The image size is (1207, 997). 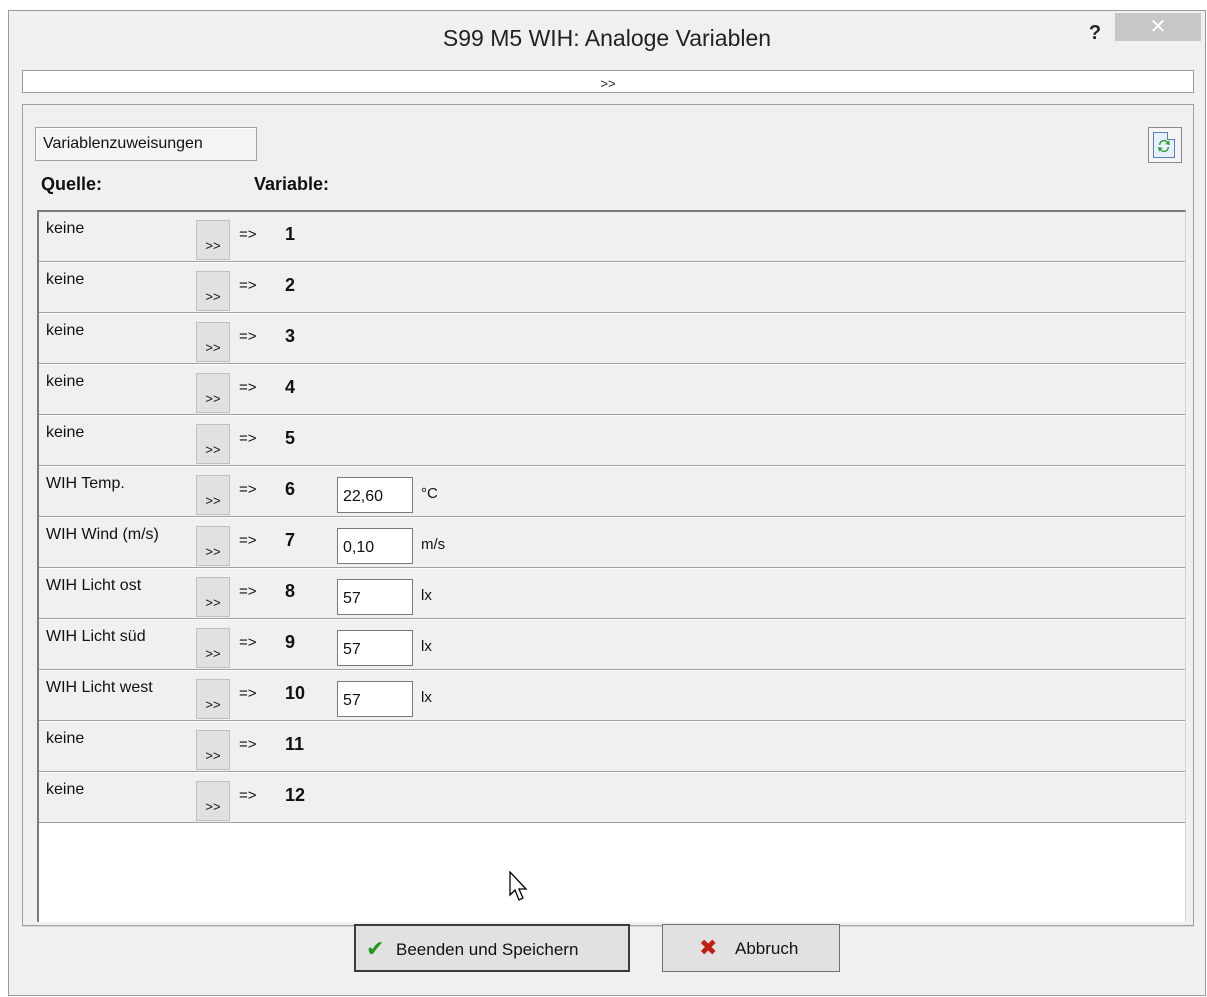 What do you see at coordinates (290, 387) in the screenshot?
I see `variable-number: 4` at bounding box center [290, 387].